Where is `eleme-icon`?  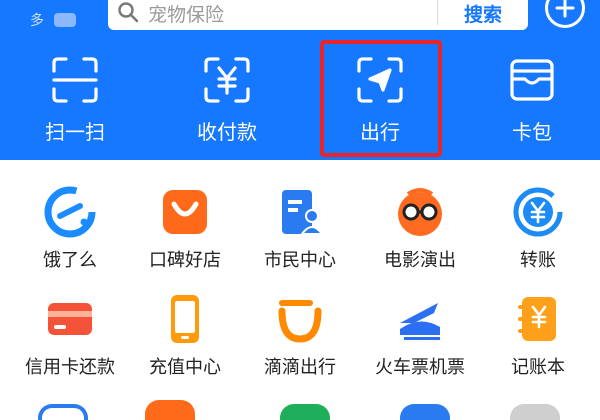 eleme-icon is located at coordinates (70, 212).